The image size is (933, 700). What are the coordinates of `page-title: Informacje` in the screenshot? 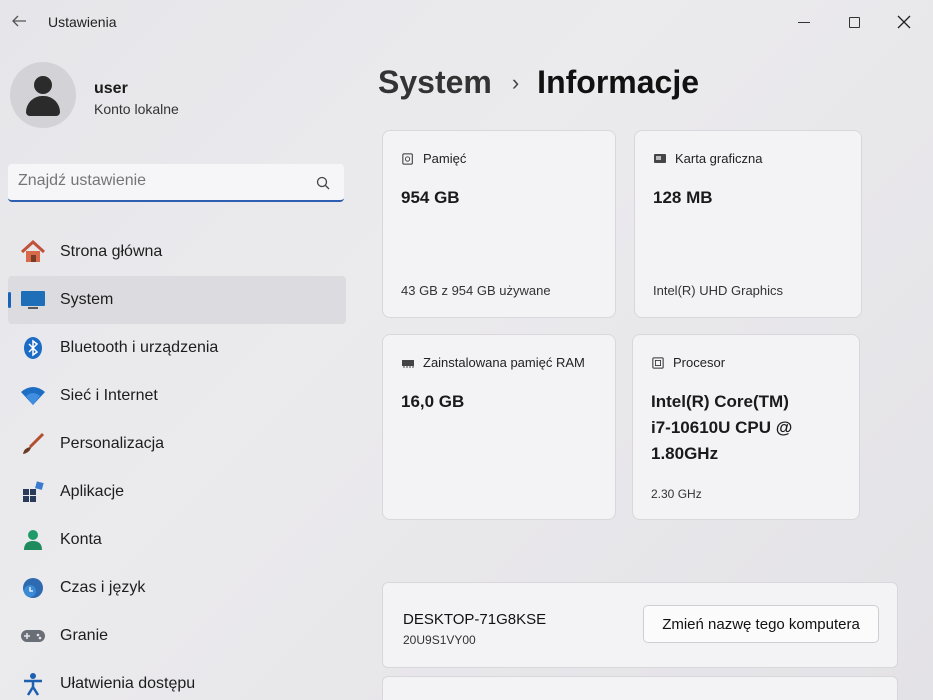 It's located at (618, 82).